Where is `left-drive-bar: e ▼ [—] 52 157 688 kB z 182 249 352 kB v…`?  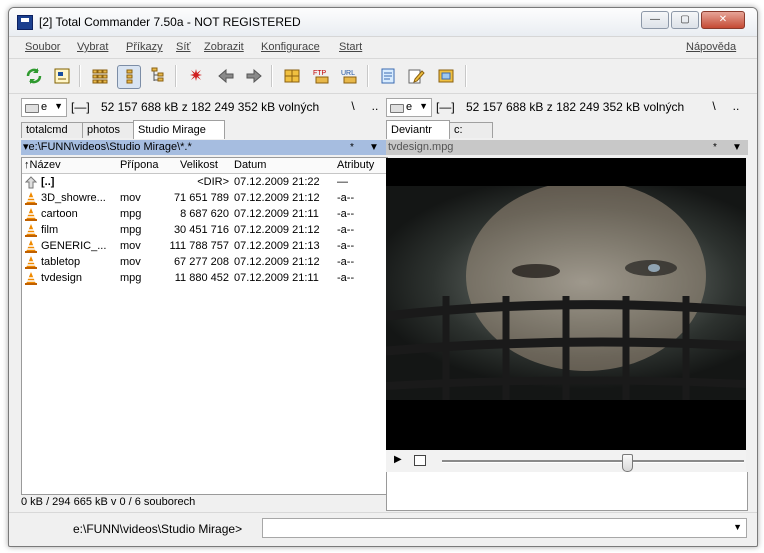
left-drive-bar: e ▼ [—] 52 157 688 kB z 182 249 352 kB v… is located at coordinates (204, 107).